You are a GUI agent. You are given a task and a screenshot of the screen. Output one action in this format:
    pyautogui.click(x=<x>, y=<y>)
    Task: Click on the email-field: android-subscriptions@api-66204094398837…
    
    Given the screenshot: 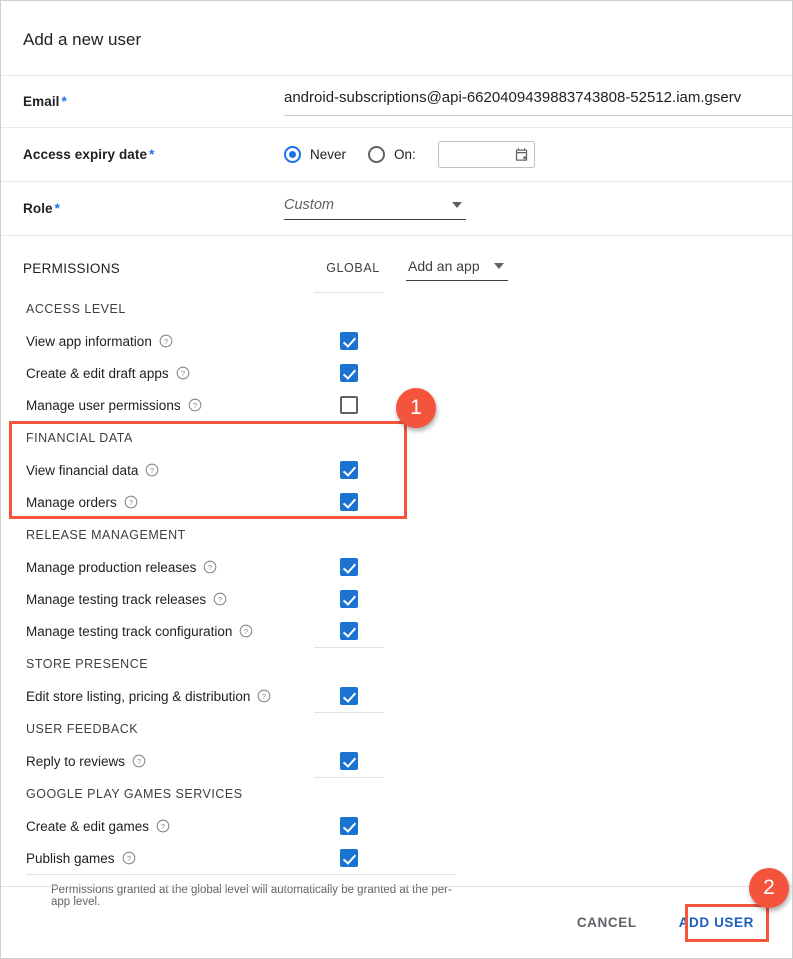 What is the action you would take?
    pyautogui.click(x=538, y=102)
    